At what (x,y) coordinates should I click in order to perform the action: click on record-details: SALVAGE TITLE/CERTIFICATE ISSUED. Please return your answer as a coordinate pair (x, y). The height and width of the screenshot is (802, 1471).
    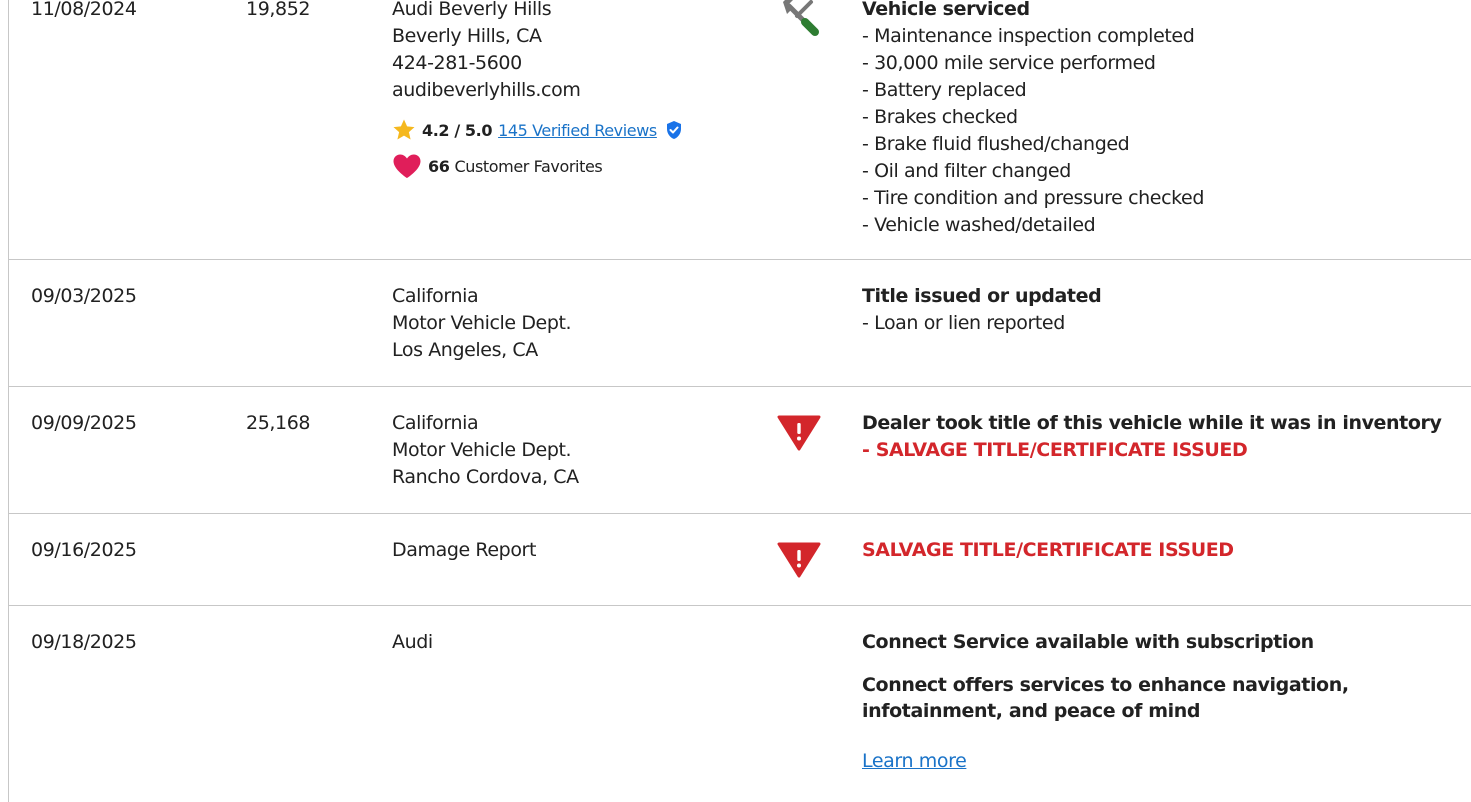
    Looking at the image, I should click on (1048, 550).